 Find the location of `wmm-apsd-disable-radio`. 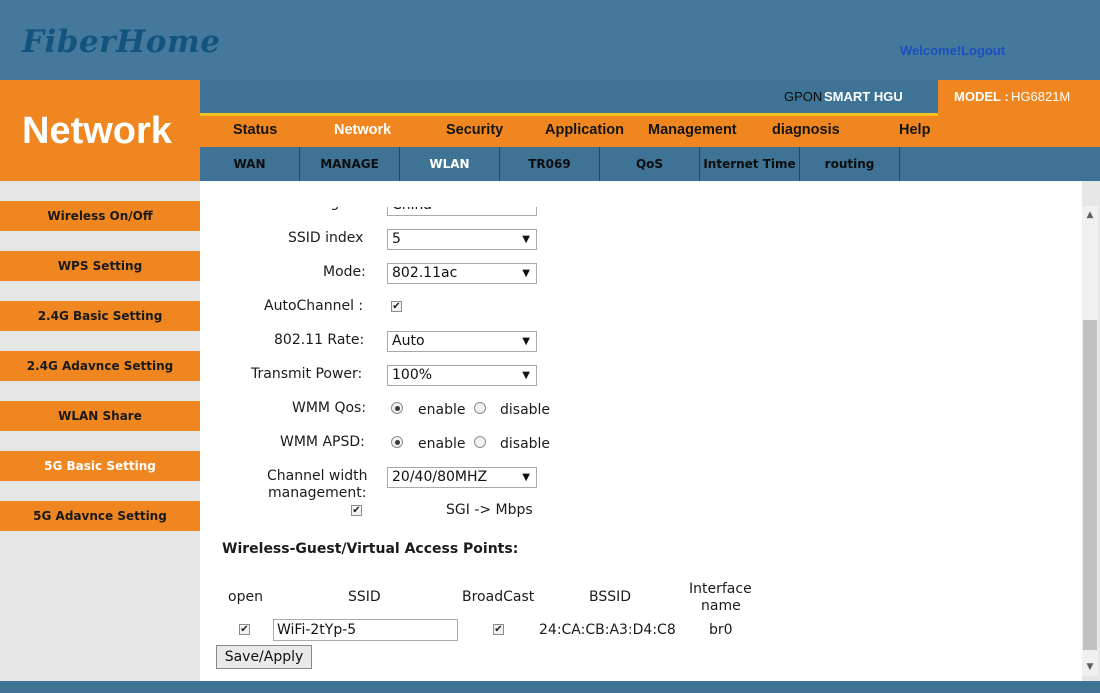

wmm-apsd-disable-radio is located at coordinates (480, 442).